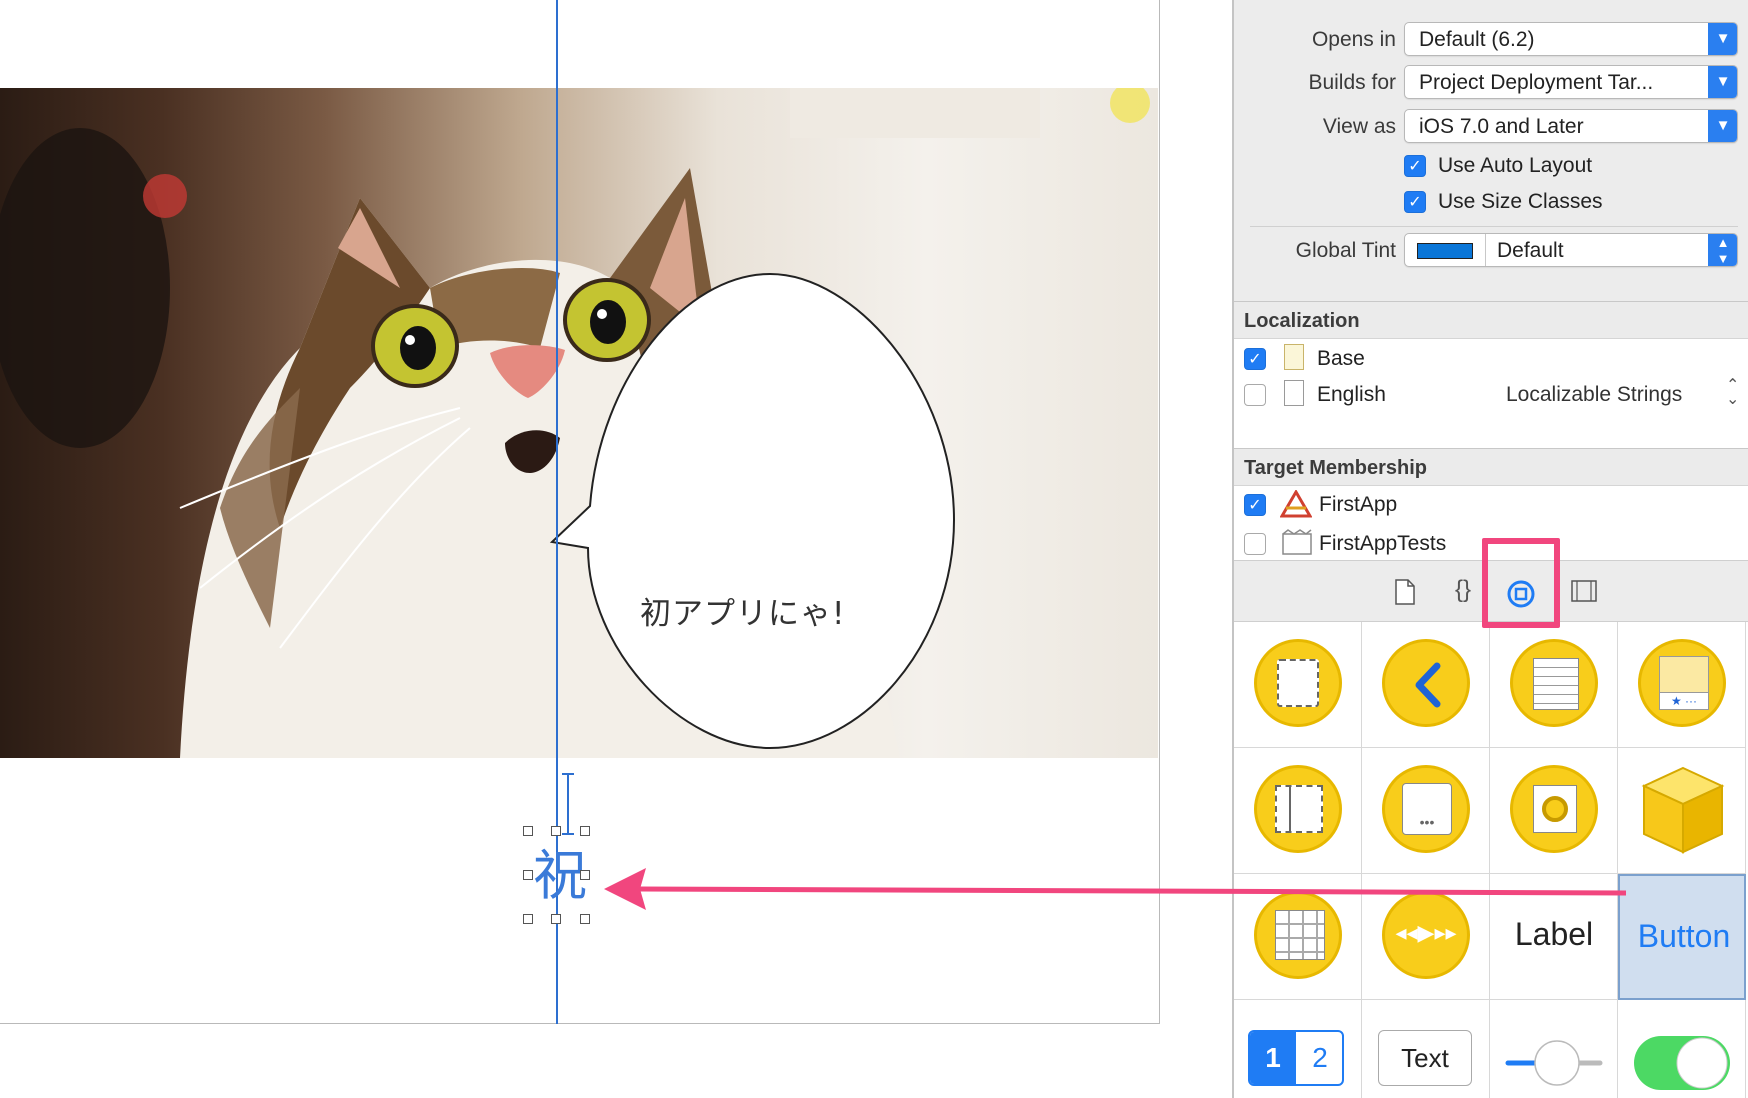 Image resolution: width=1748 pixels, height=1098 pixels. I want to click on split-view-controller-icon, so click(1298, 809).